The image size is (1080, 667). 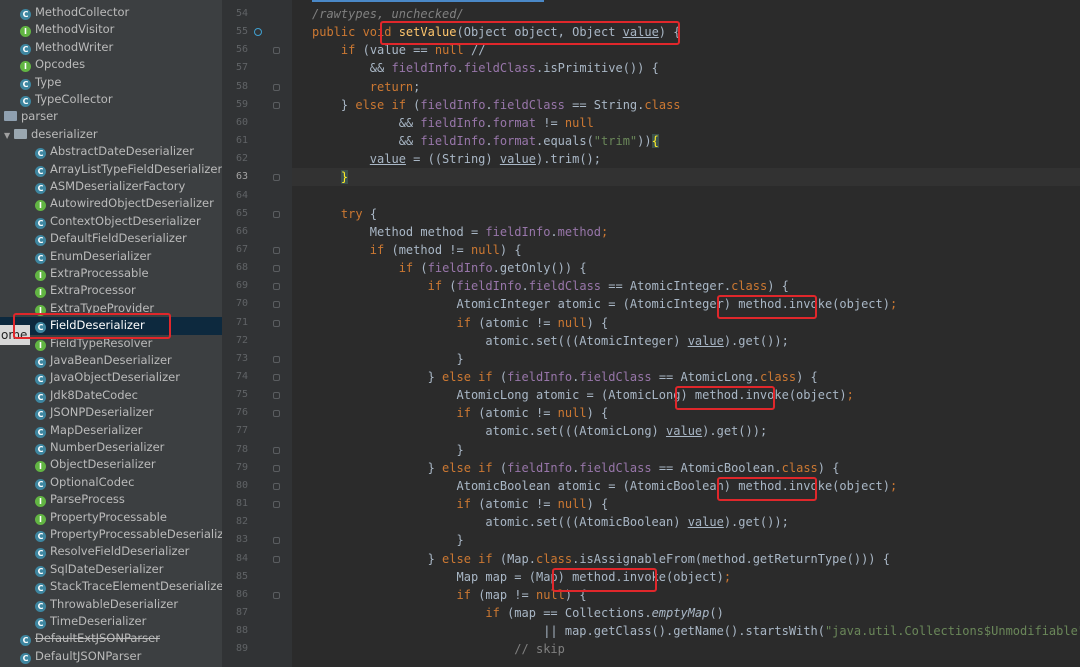 What do you see at coordinates (10, 116) in the screenshot?
I see `folder-icon` at bounding box center [10, 116].